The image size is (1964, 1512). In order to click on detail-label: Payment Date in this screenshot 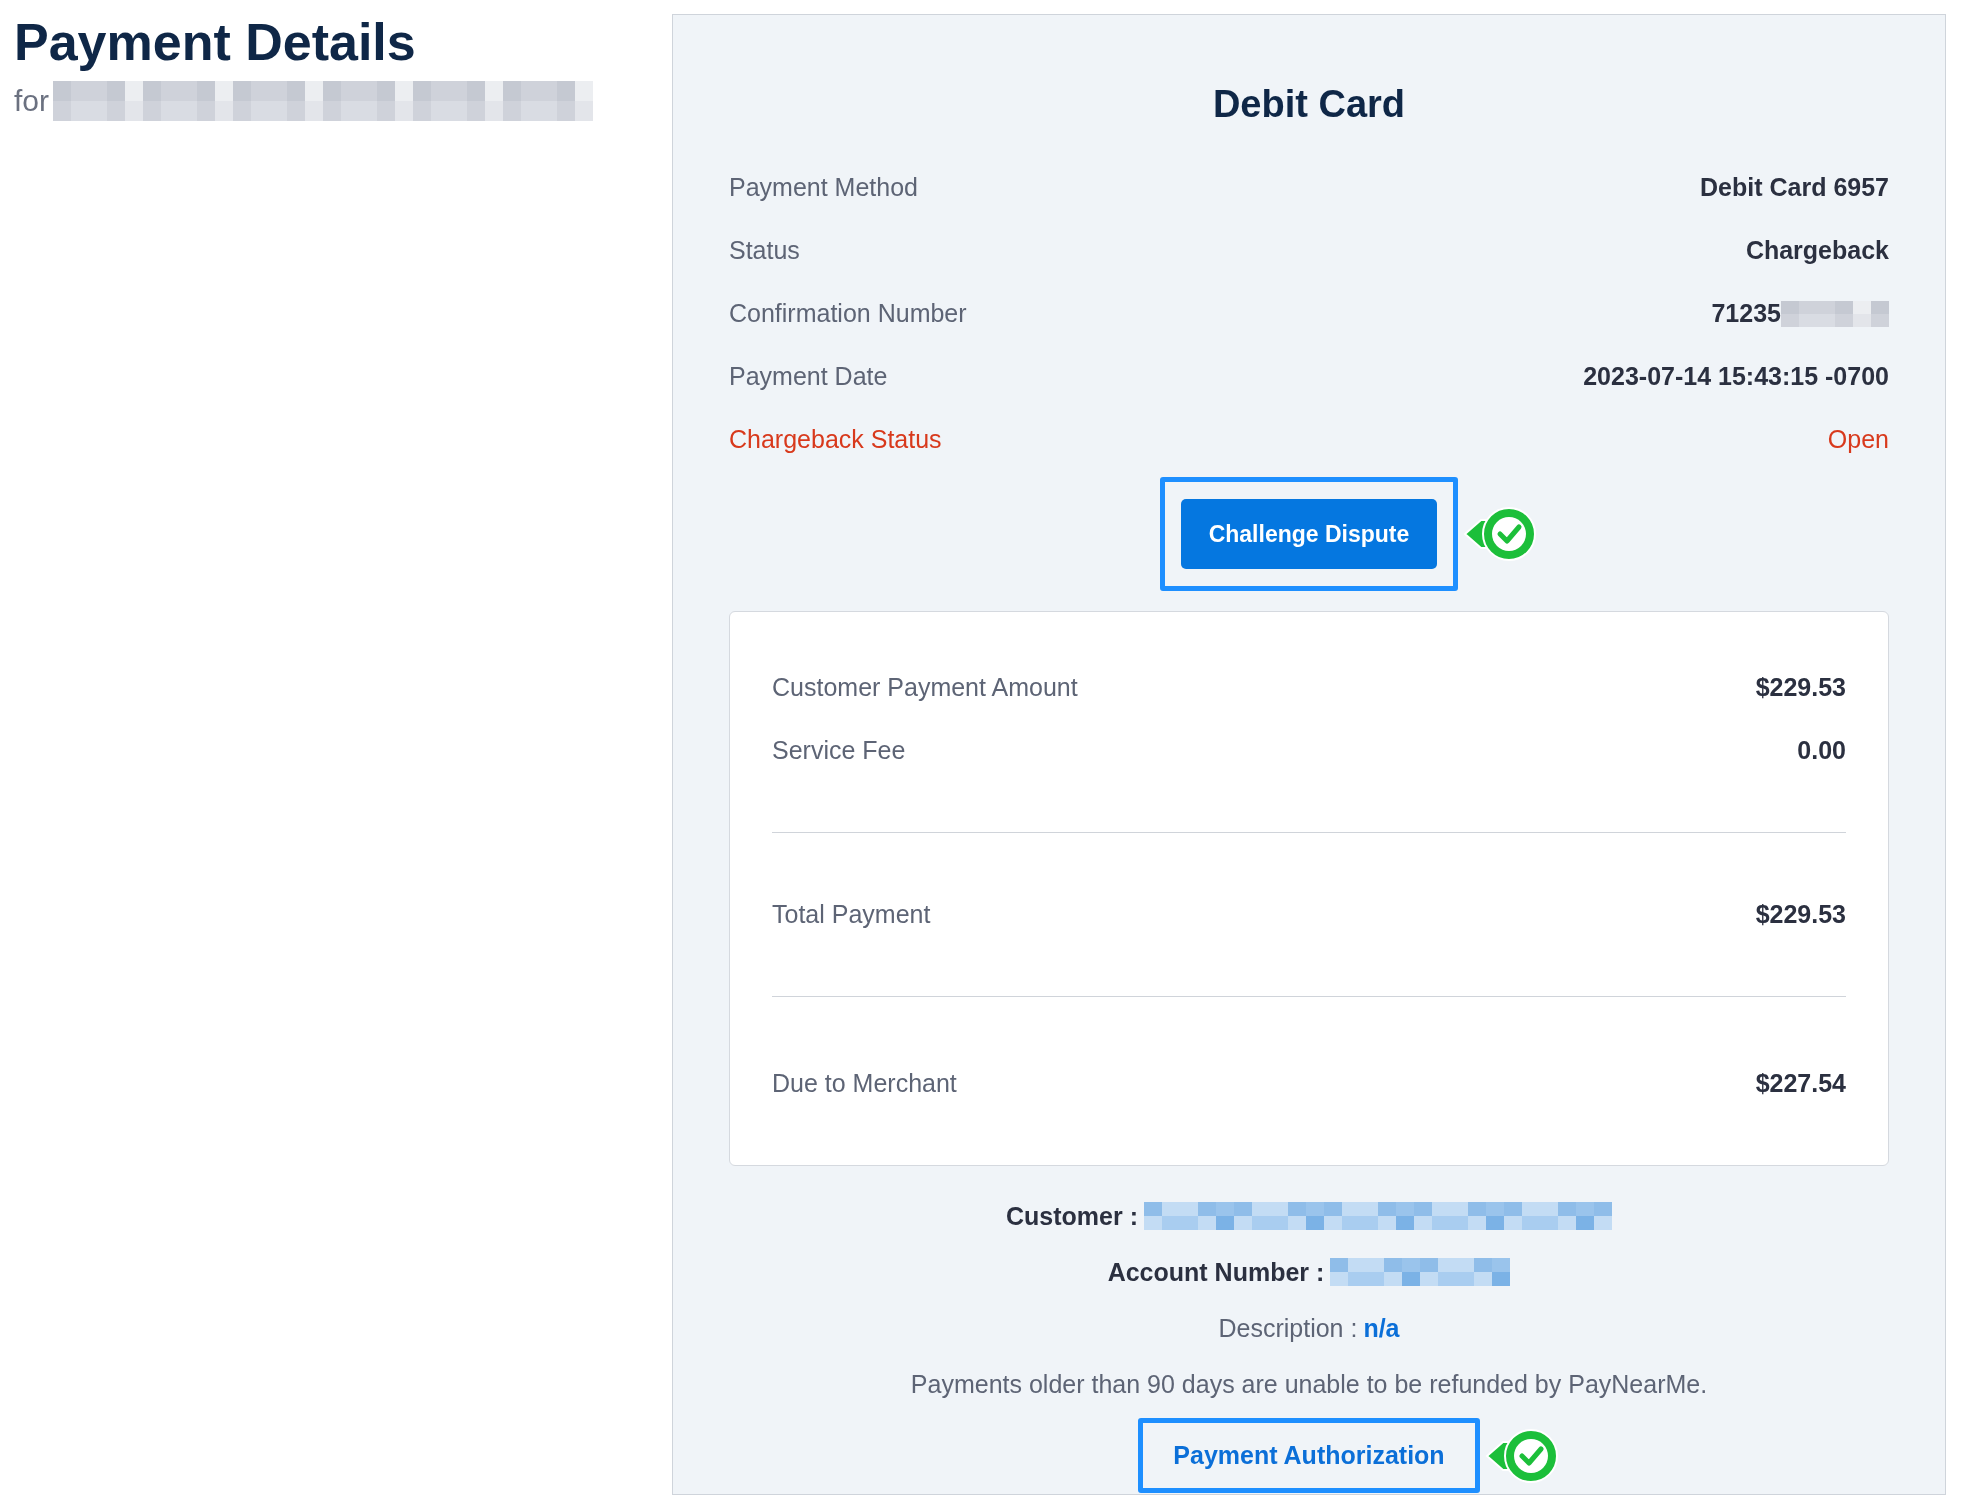, I will do `click(808, 376)`.